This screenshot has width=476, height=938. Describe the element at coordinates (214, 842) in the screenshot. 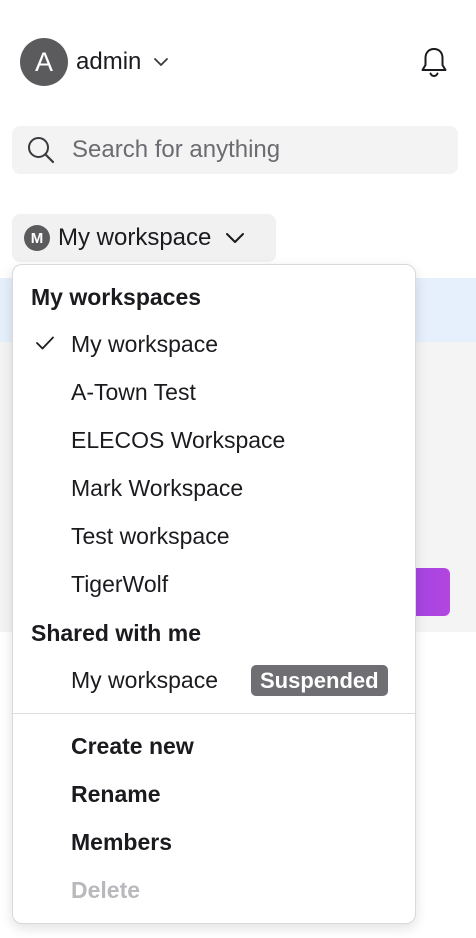

I see `workspace-members-item: Members` at that location.